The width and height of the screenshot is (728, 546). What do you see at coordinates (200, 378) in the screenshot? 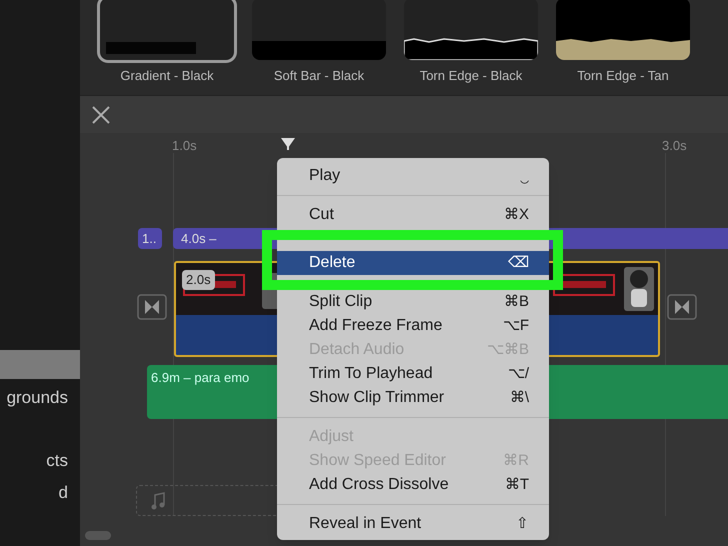
I see `audio-clip-label: 6.9m – para emo` at bounding box center [200, 378].